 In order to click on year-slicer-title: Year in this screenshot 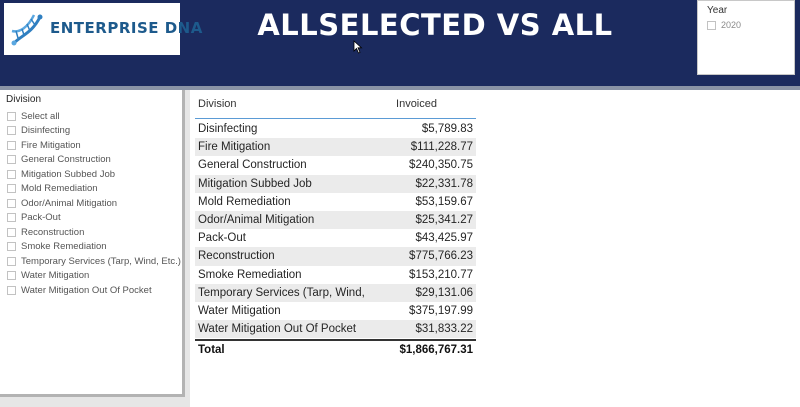, I will do `click(717, 10)`.